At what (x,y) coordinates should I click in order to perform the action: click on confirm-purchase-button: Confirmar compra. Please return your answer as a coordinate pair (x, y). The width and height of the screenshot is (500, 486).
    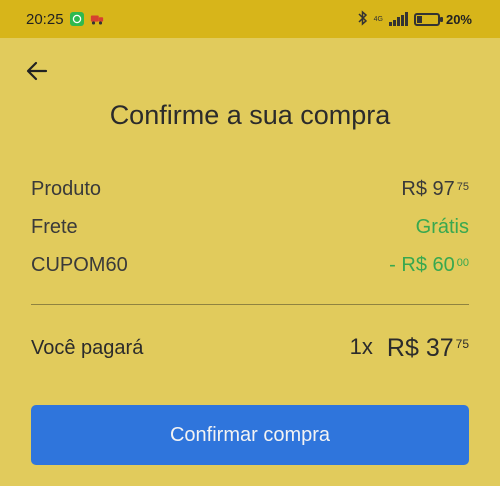
    Looking at the image, I should click on (250, 435).